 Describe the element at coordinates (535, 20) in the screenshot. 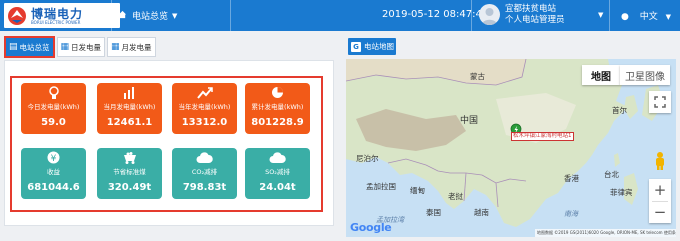

I see `user-role: 个人电站管理员` at that location.